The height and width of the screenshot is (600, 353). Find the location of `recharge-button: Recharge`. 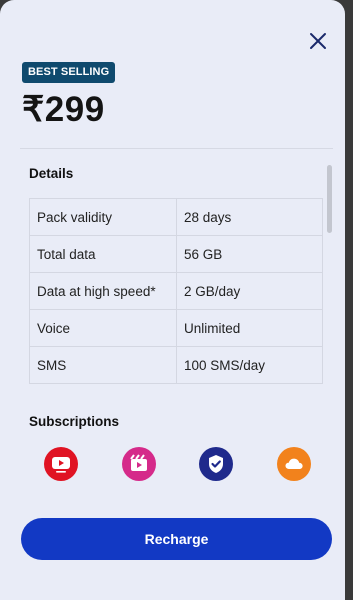

recharge-button: Recharge is located at coordinates (176, 539).